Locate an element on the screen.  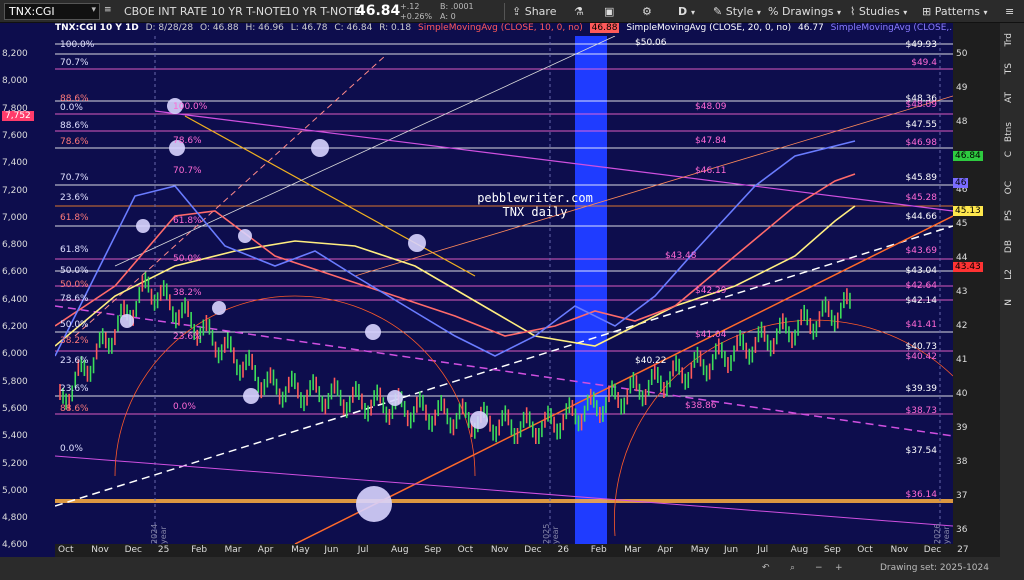
highlight-band is located at coordinates (591, 290).